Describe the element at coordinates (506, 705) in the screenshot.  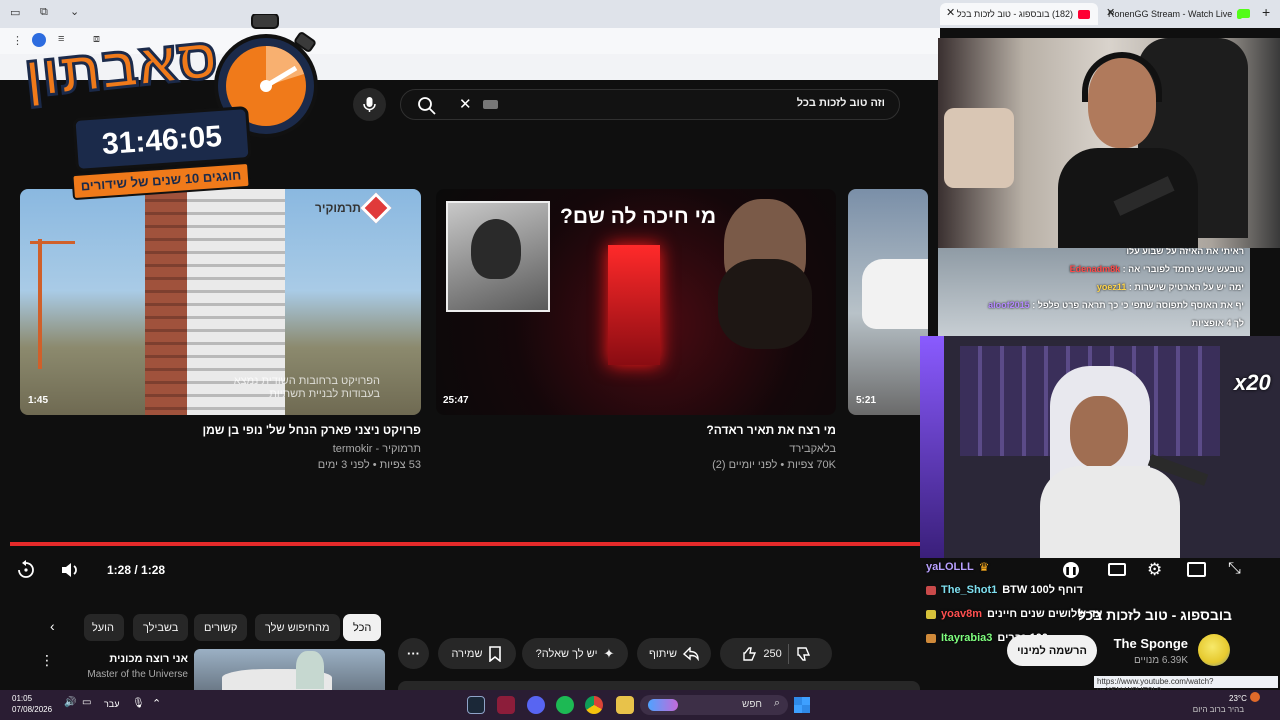
I see `obs-icon` at that location.